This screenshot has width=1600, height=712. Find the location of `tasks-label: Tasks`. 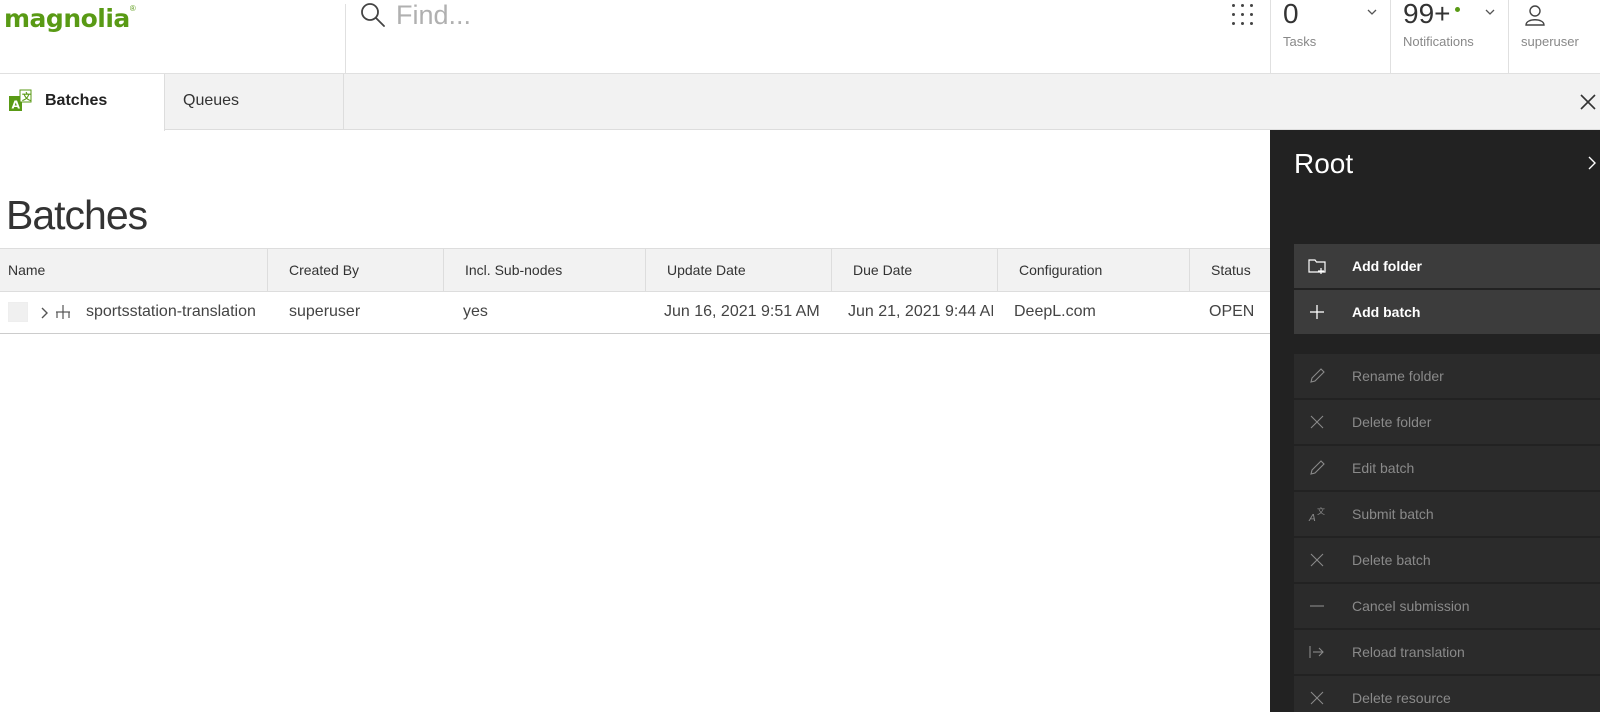

tasks-label: Tasks is located at coordinates (1300, 41).